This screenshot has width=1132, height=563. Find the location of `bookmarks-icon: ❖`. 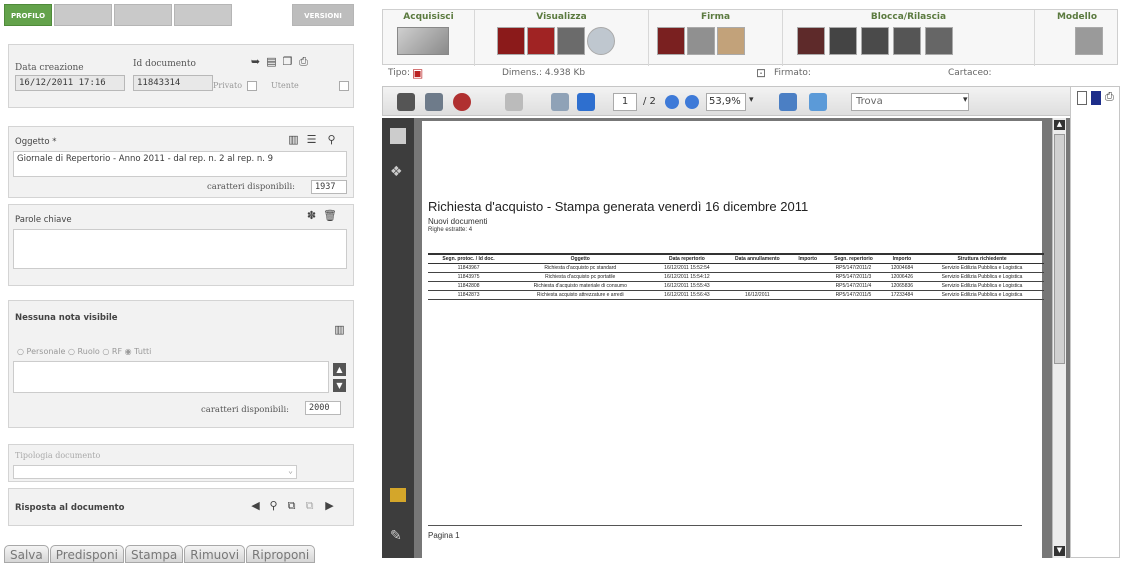

bookmarks-icon: ❖ is located at coordinates (398, 172).